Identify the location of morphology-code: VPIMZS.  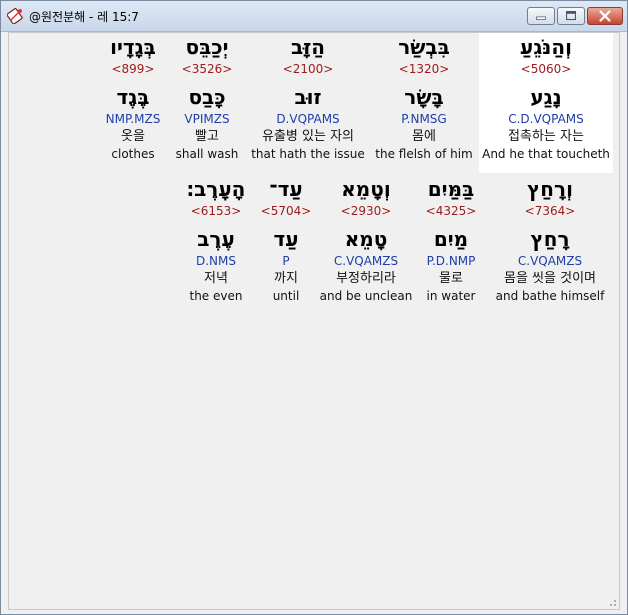
(207, 119).